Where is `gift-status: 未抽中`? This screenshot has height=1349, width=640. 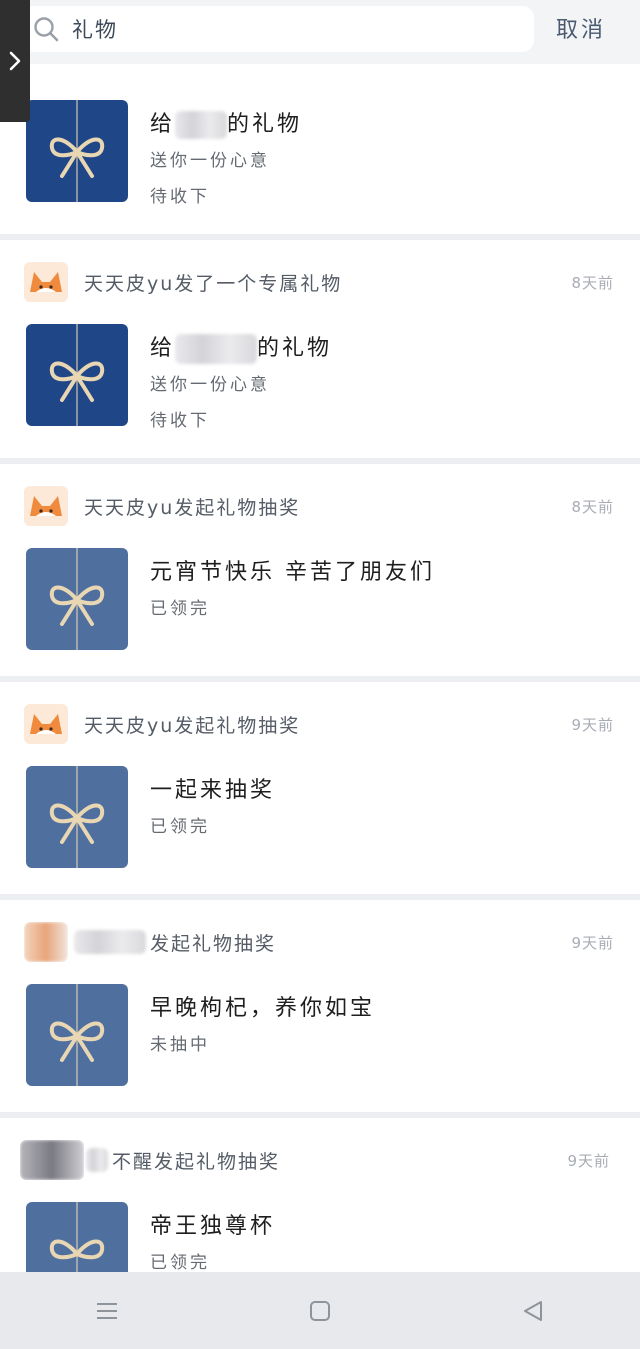 gift-status: 未抽中 is located at coordinates (180, 1045).